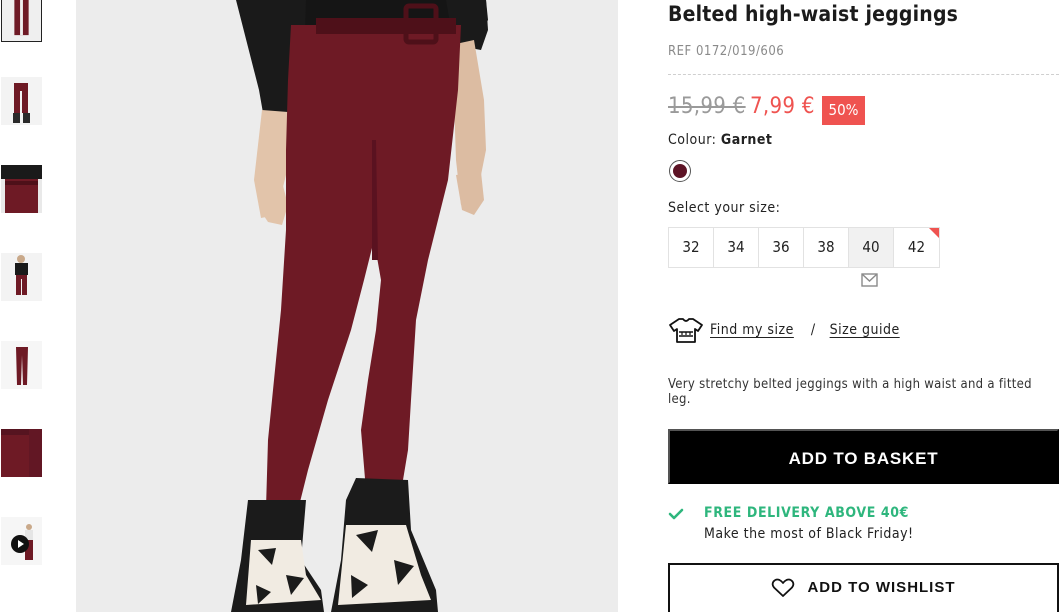 The height and width of the screenshot is (612, 1059). Describe the element at coordinates (843, 110) in the screenshot. I see `discount-badge: 50%` at that location.